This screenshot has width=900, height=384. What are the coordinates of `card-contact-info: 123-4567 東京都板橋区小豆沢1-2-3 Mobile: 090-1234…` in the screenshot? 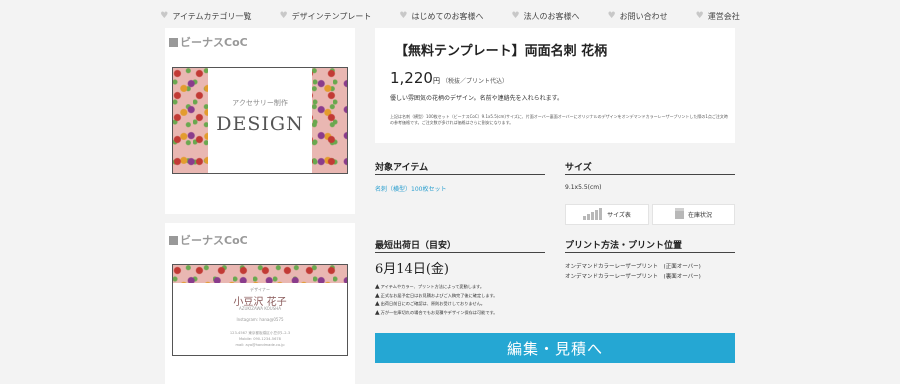 It's located at (260, 339).